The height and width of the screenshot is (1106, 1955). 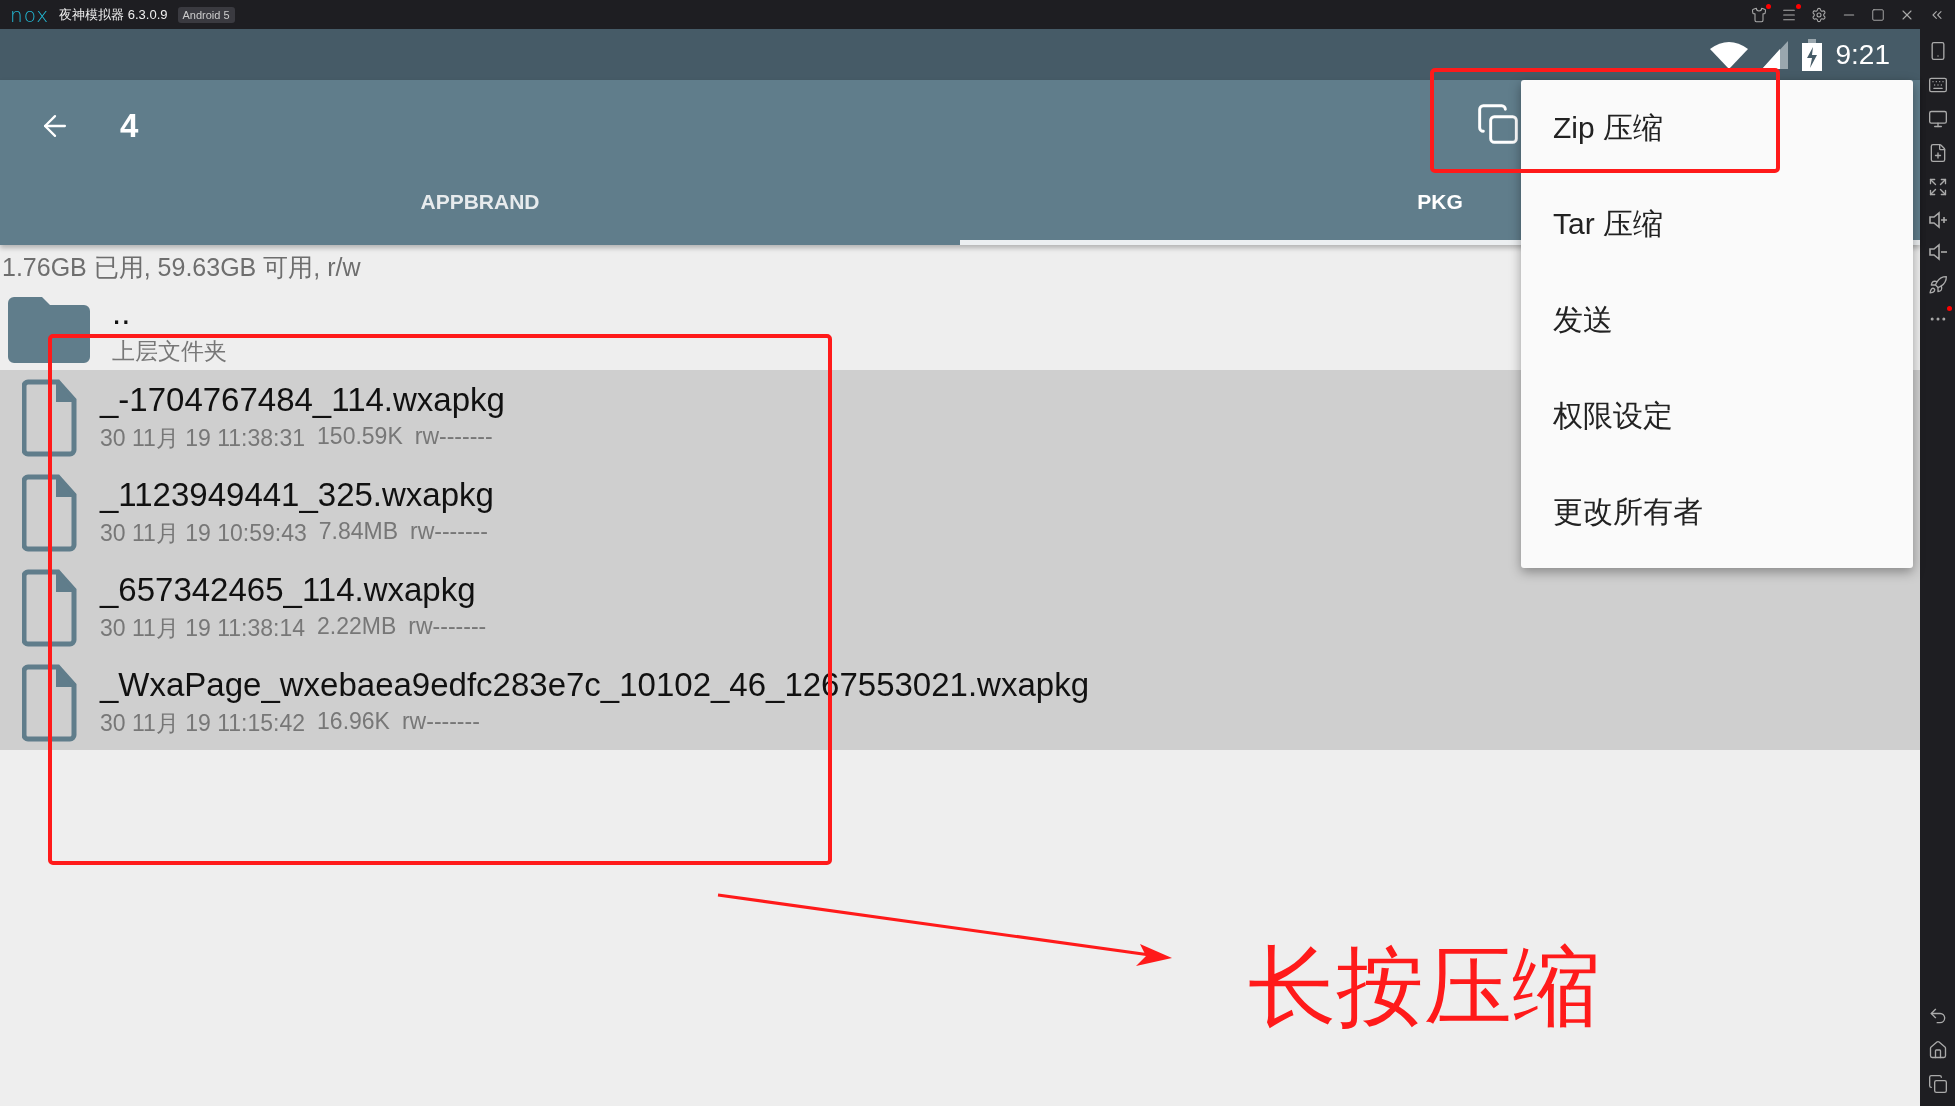 I want to click on monitor-icon, so click(x=1937, y=119).